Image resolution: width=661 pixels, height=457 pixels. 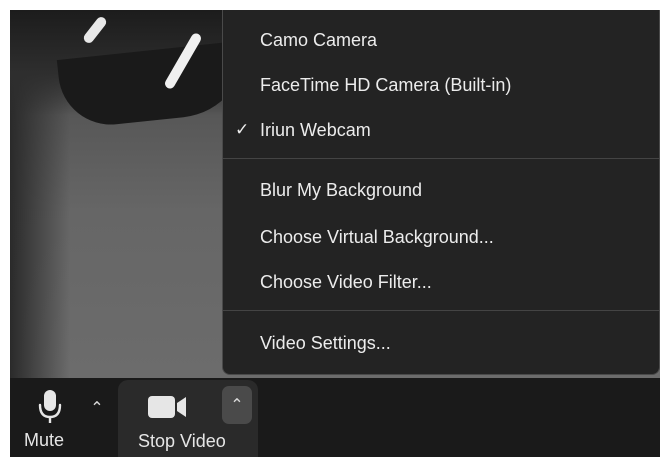 What do you see at coordinates (182, 441) in the screenshot?
I see `stop-video-label: Stop Video` at bounding box center [182, 441].